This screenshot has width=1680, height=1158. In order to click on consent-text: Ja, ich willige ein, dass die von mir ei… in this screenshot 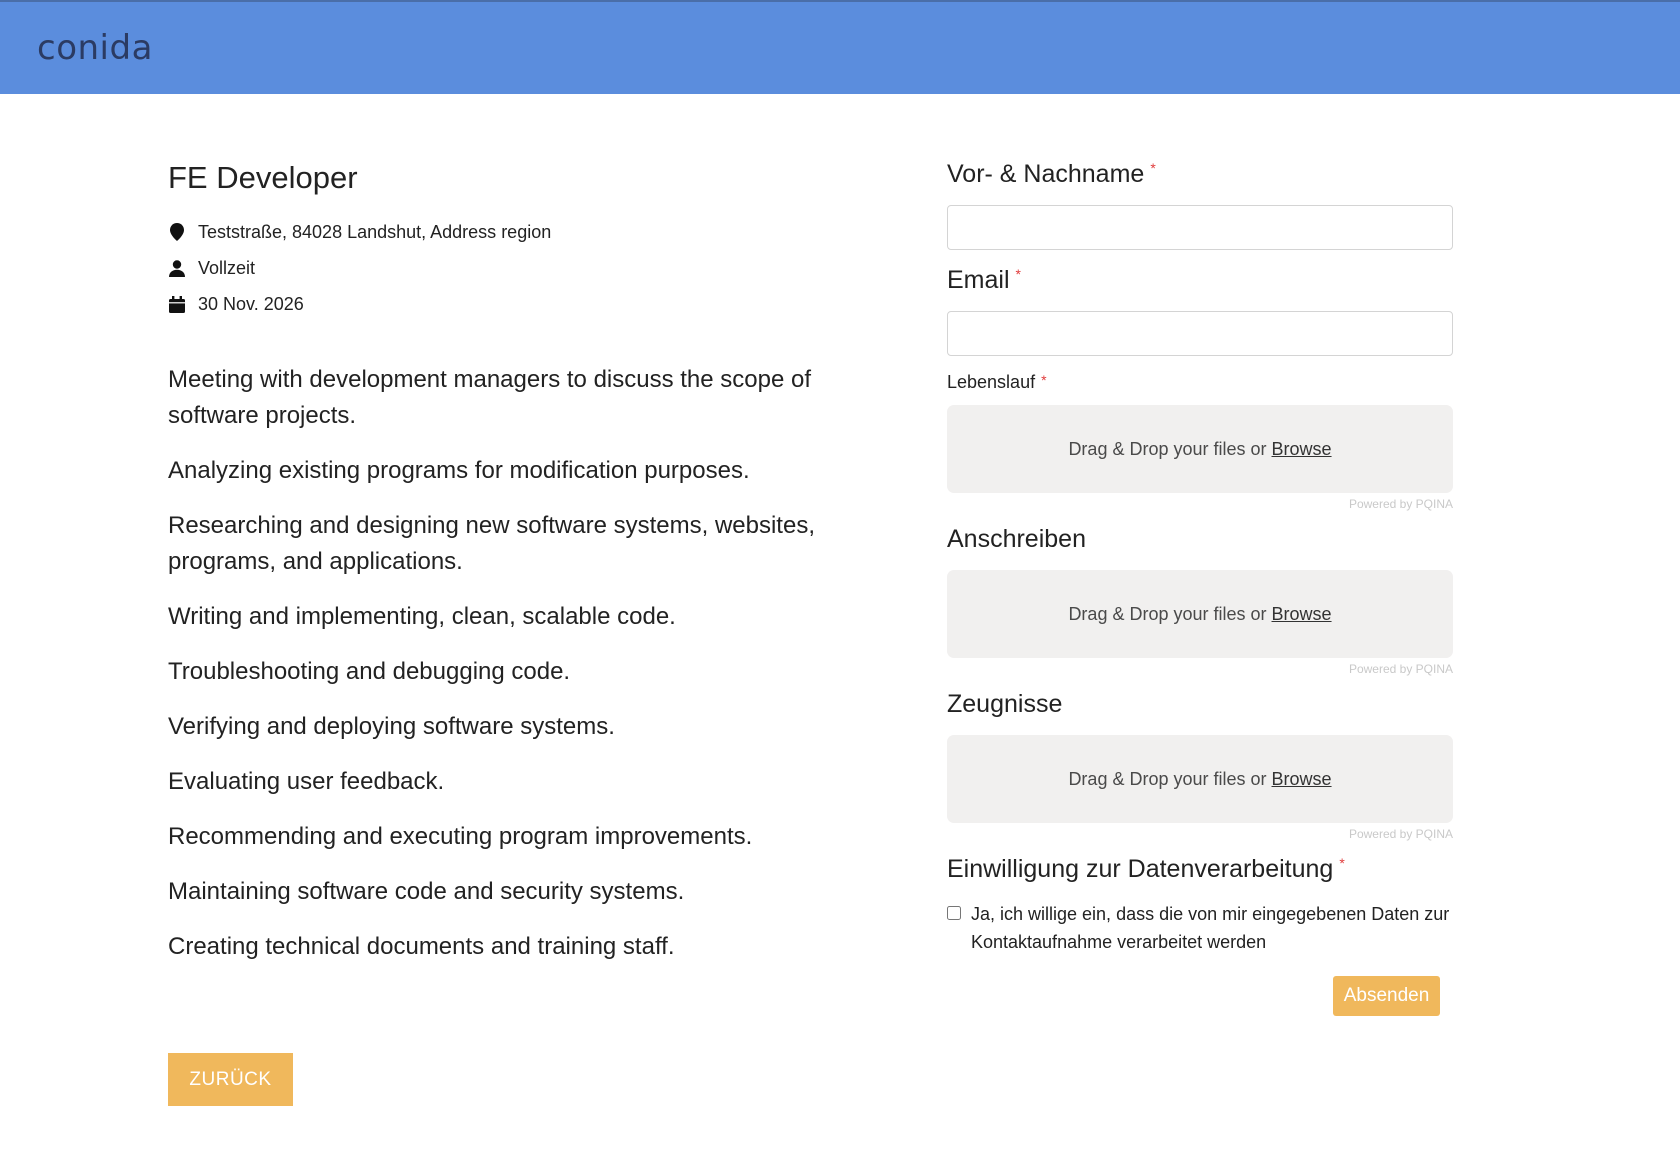, I will do `click(1210, 928)`.